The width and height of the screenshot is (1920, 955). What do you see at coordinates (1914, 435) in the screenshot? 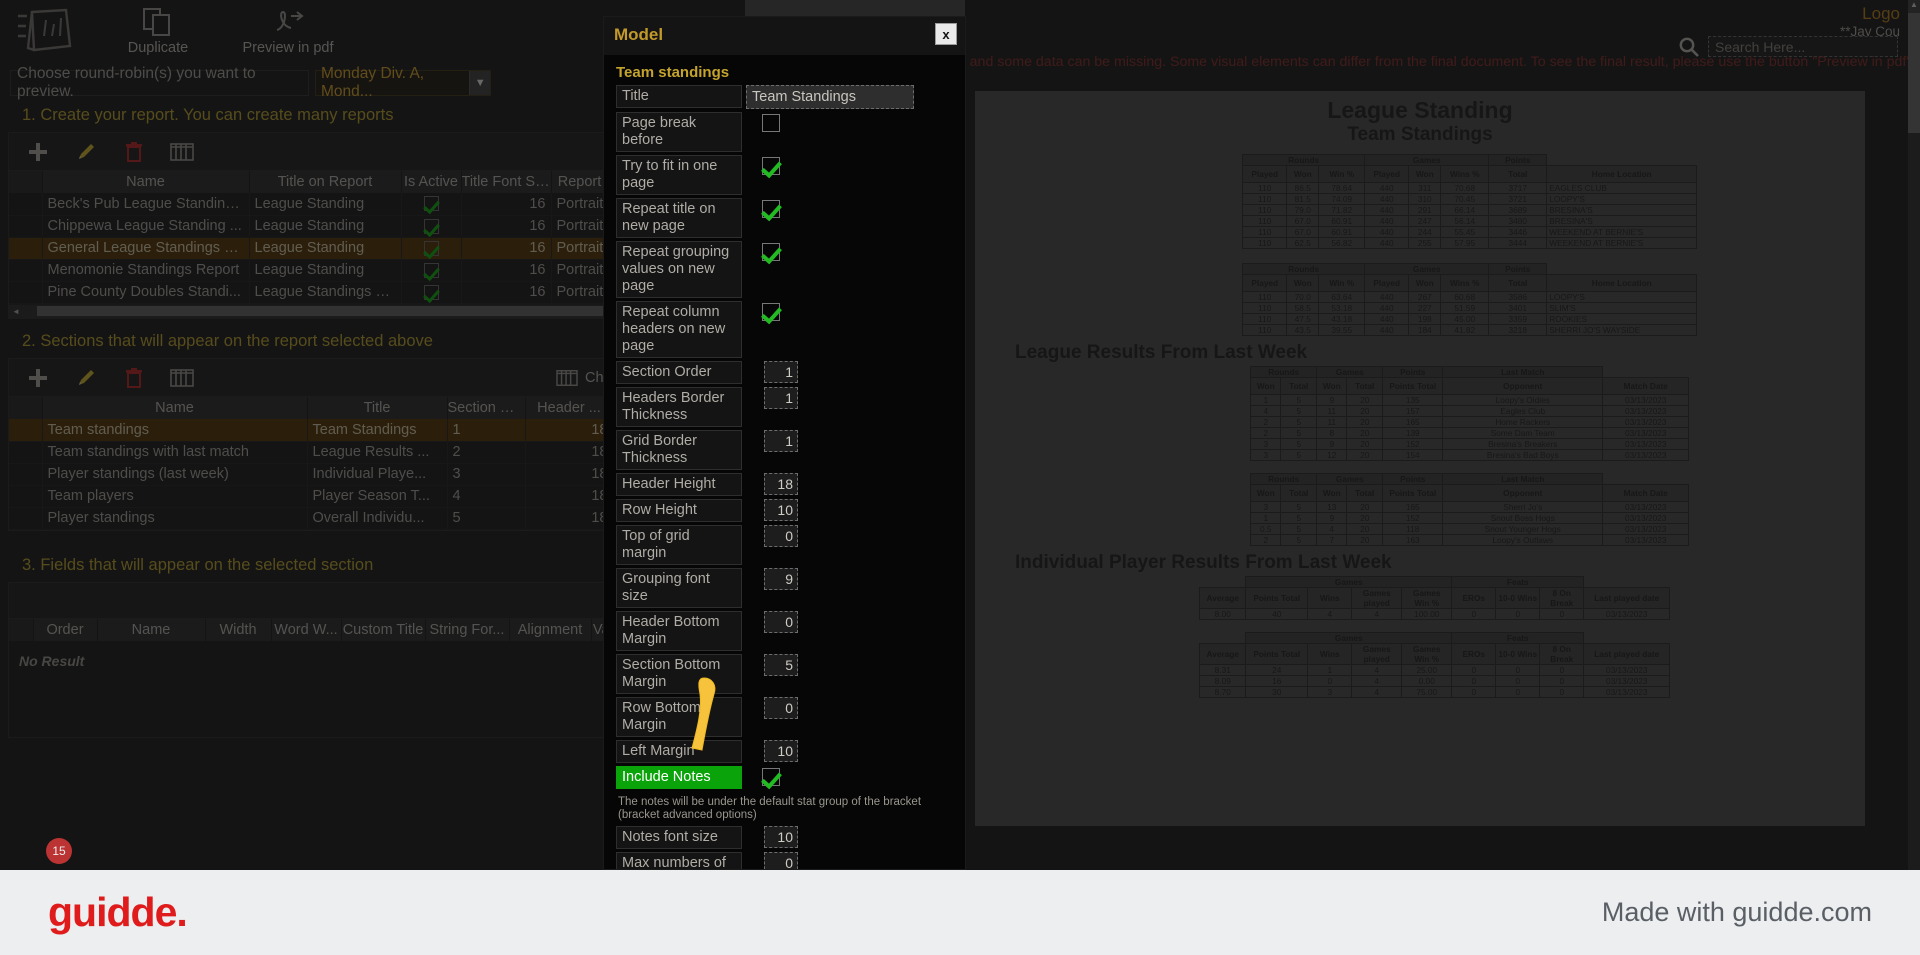
I see `preview-vertical-scrollbar: ▲` at bounding box center [1914, 435].